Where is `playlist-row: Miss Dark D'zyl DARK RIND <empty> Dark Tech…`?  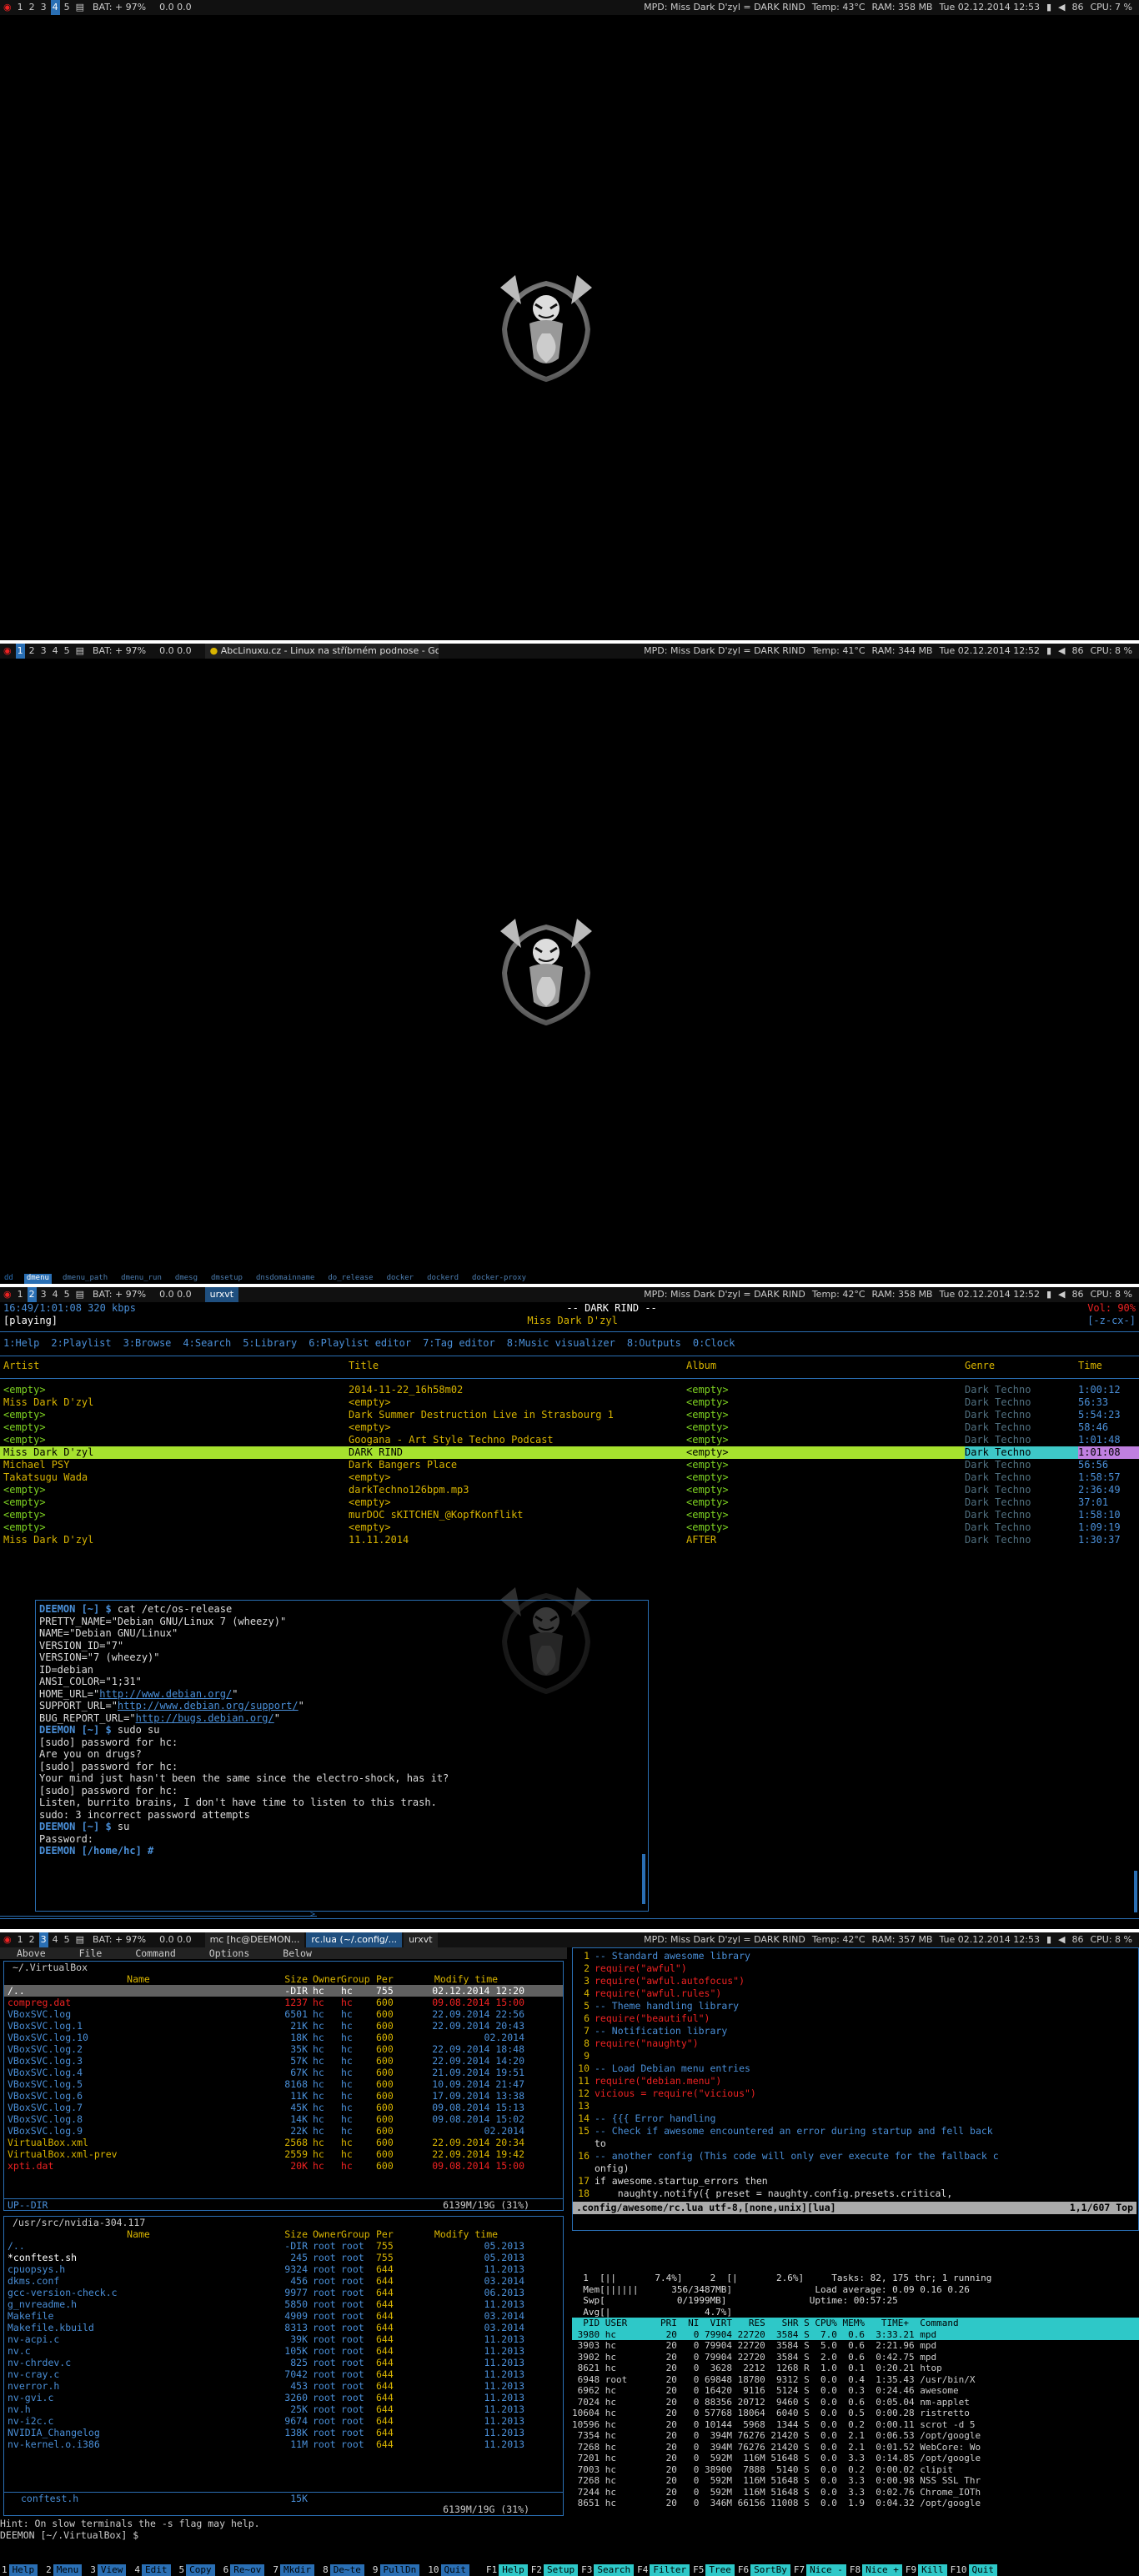 playlist-row: Miss Dark D'zyl DARK RIND <empty> Dark Tech… is located at coordinates (569, 1452).